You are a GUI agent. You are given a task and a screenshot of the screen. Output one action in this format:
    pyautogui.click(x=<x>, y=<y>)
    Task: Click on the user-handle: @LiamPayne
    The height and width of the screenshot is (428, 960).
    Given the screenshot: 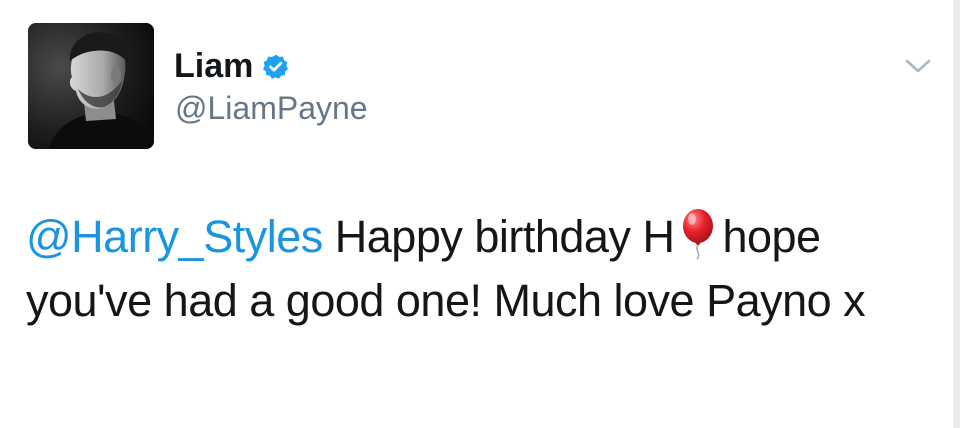 What is the action you would take?
    pyautogui.click(x=271, y=108)
    